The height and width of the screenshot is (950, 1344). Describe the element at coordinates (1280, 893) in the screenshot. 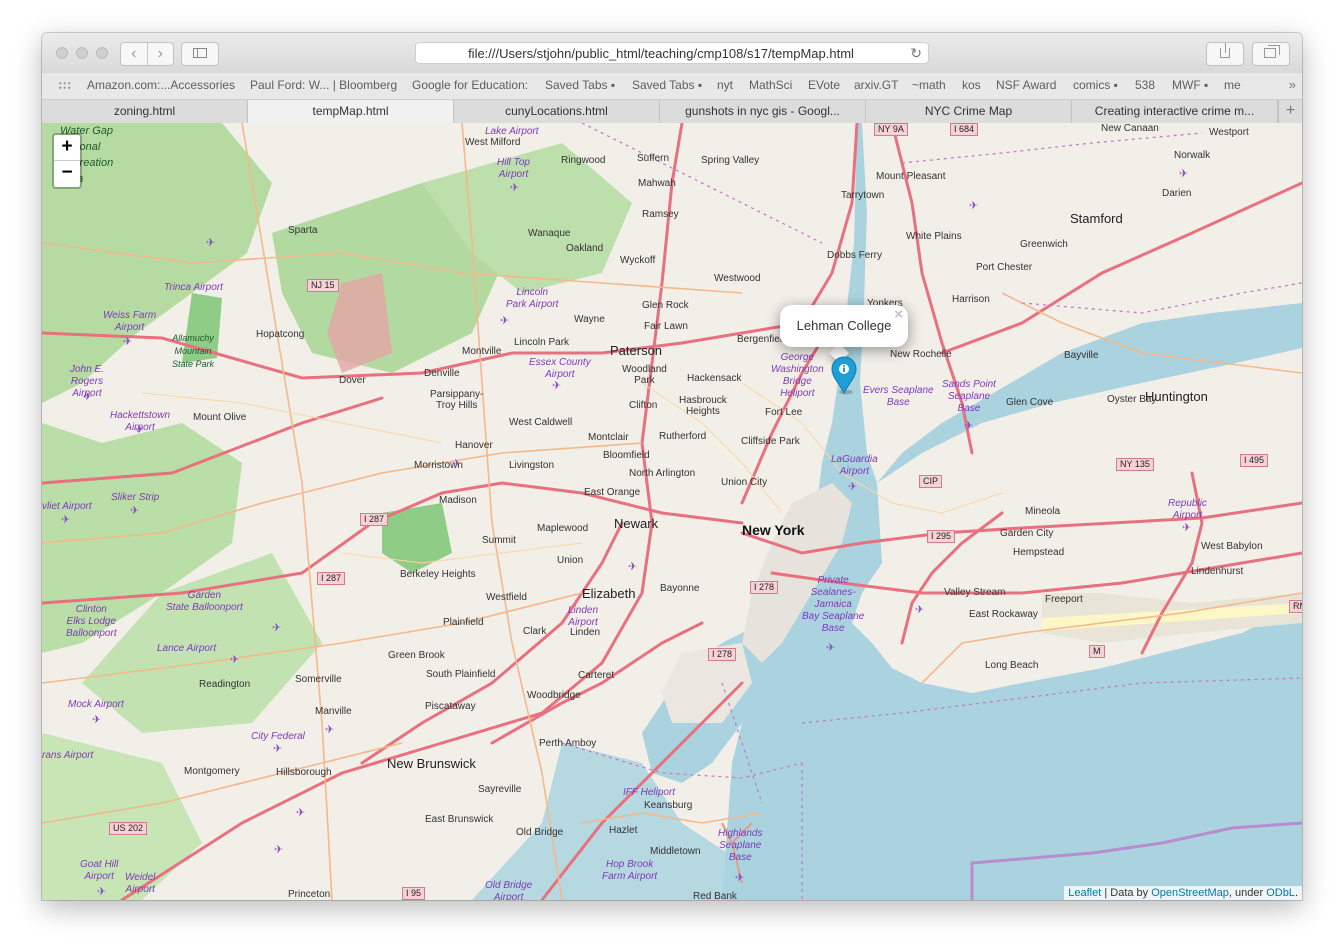

I see `odbl-link: ODbL` at that location.